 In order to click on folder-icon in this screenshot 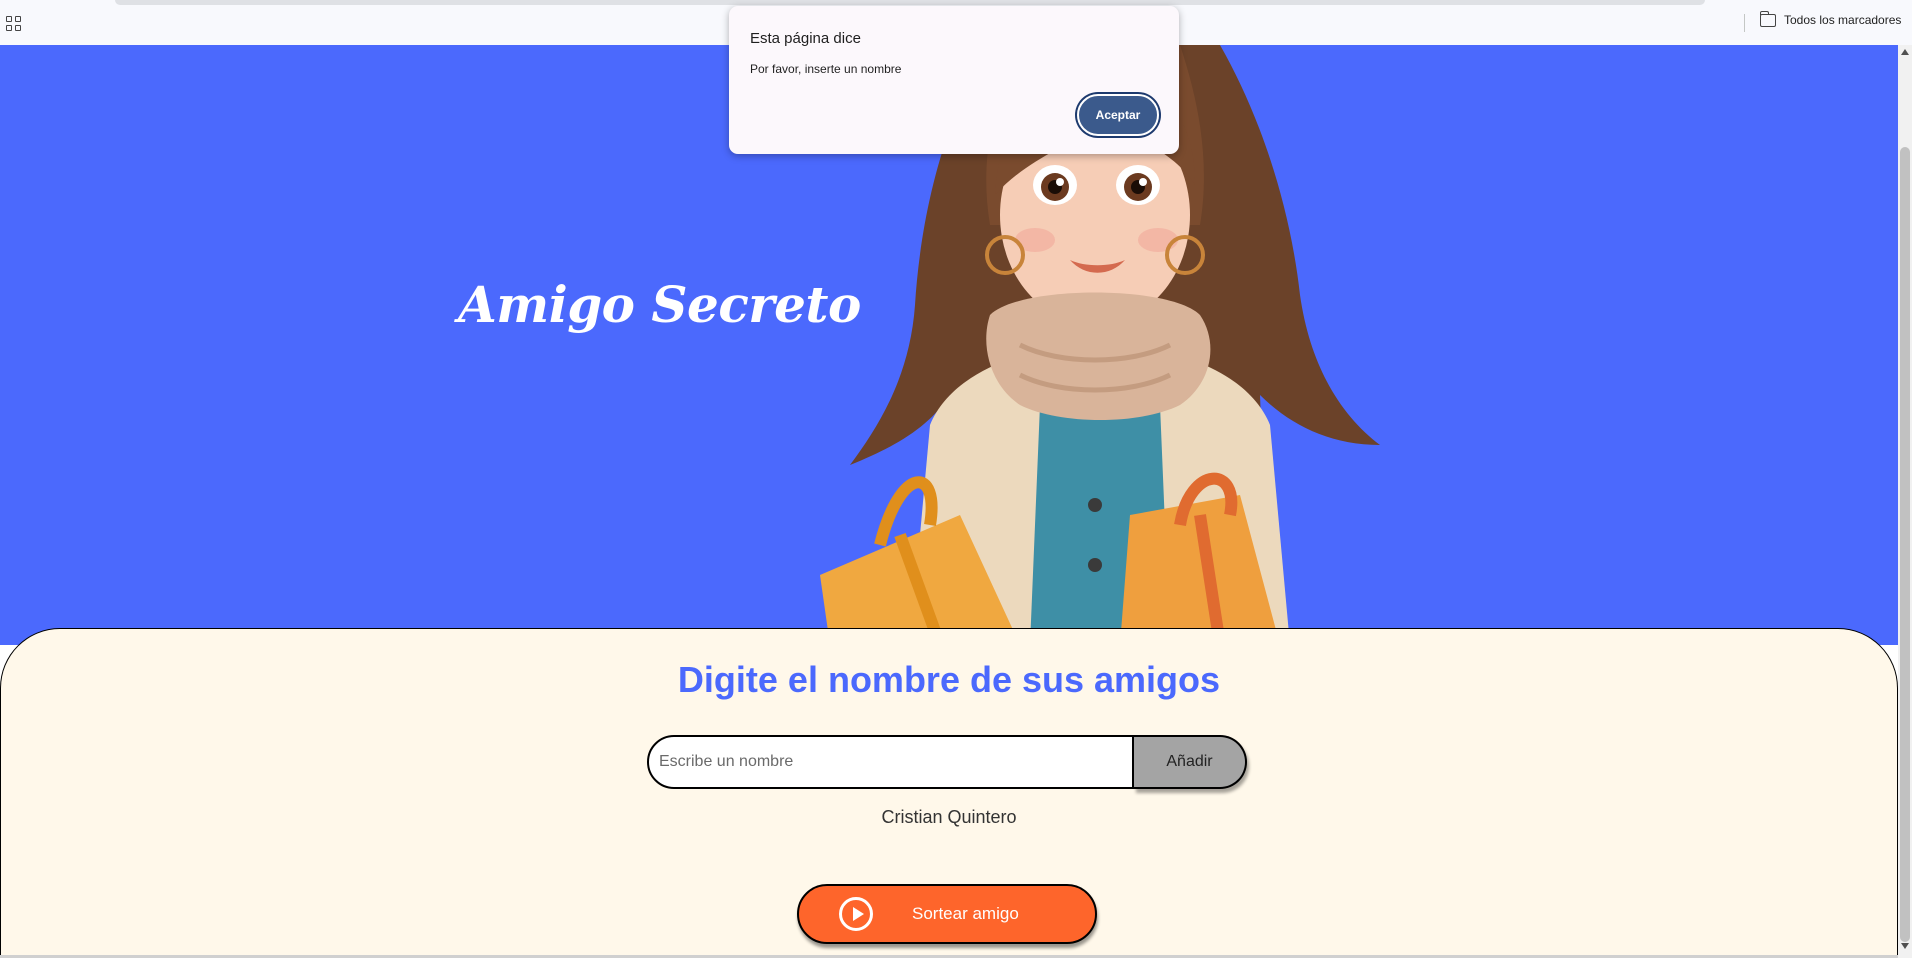, I will do `click(1767, 18)`.